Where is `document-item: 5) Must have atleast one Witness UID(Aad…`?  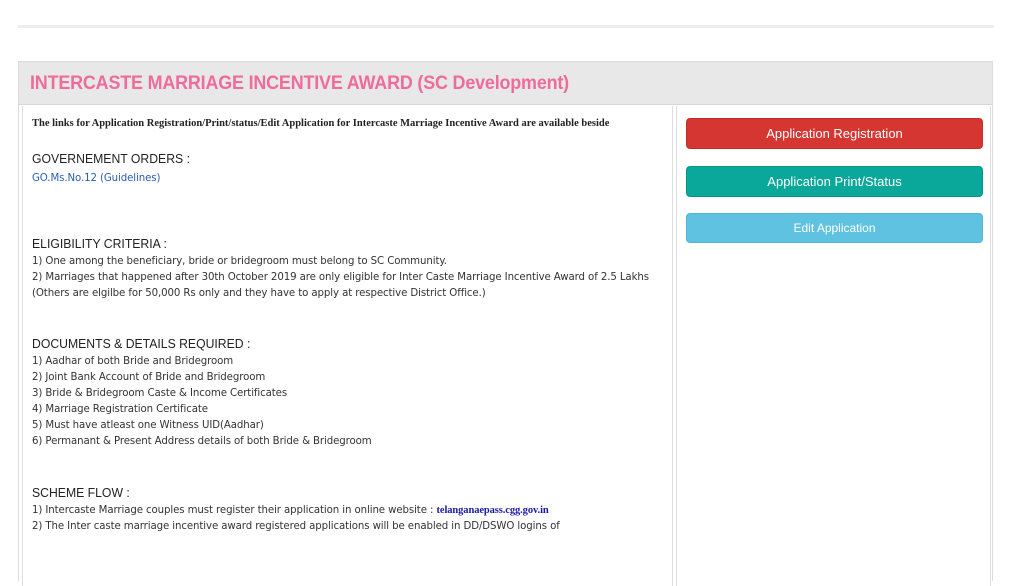 document-item: 5) Must have atleast one Witness UID(Aad… is located at coordinates (148, 425).